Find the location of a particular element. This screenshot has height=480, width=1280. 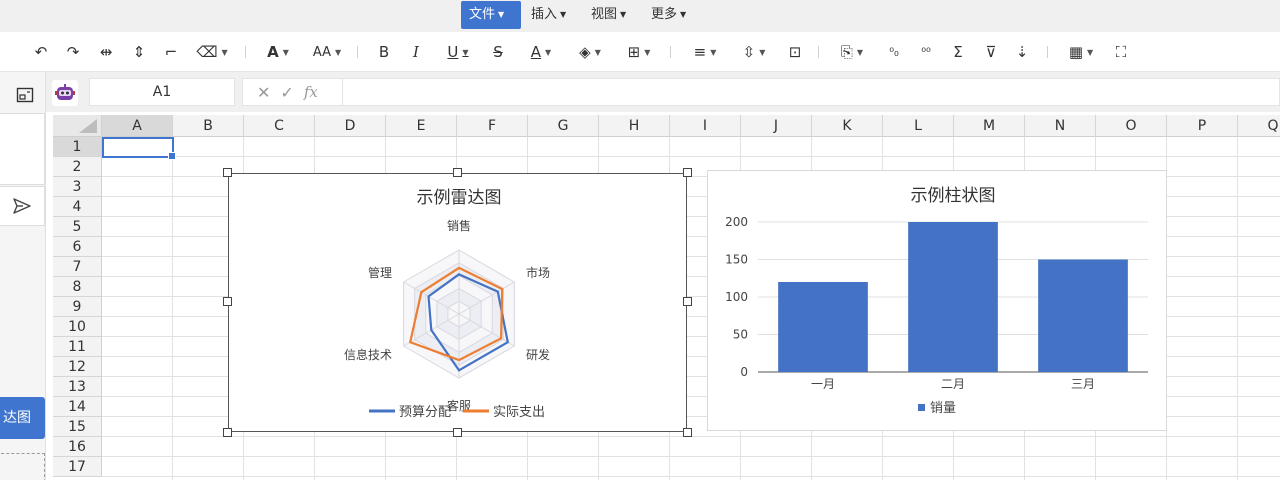

menu-view: 视图 ▼ is located at coordinates (608, 15).